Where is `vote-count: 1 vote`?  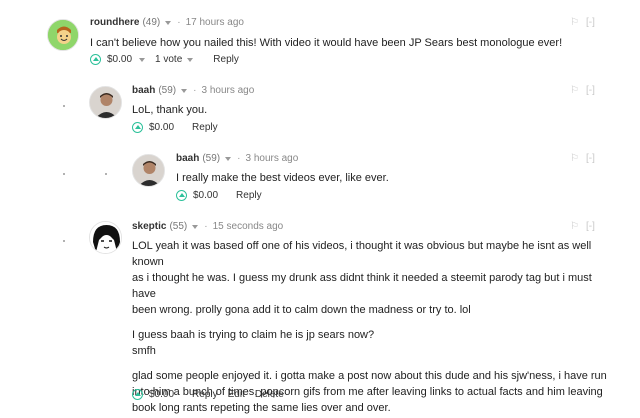 vote-count: 1 vote is located at coordinates (168, 59).